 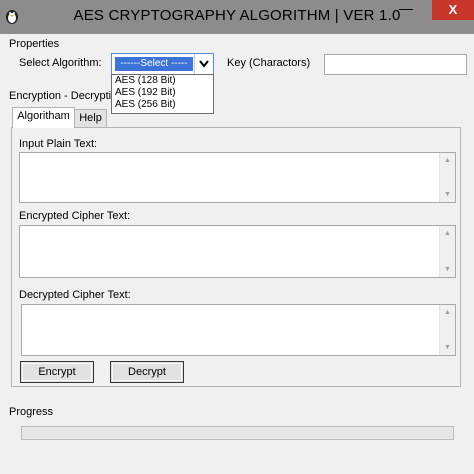 What do you see at coordinates (237, 177) in the screenshot?
I see `input-plain-text-area: ▲ ▼` at bounding box center [237, 177].